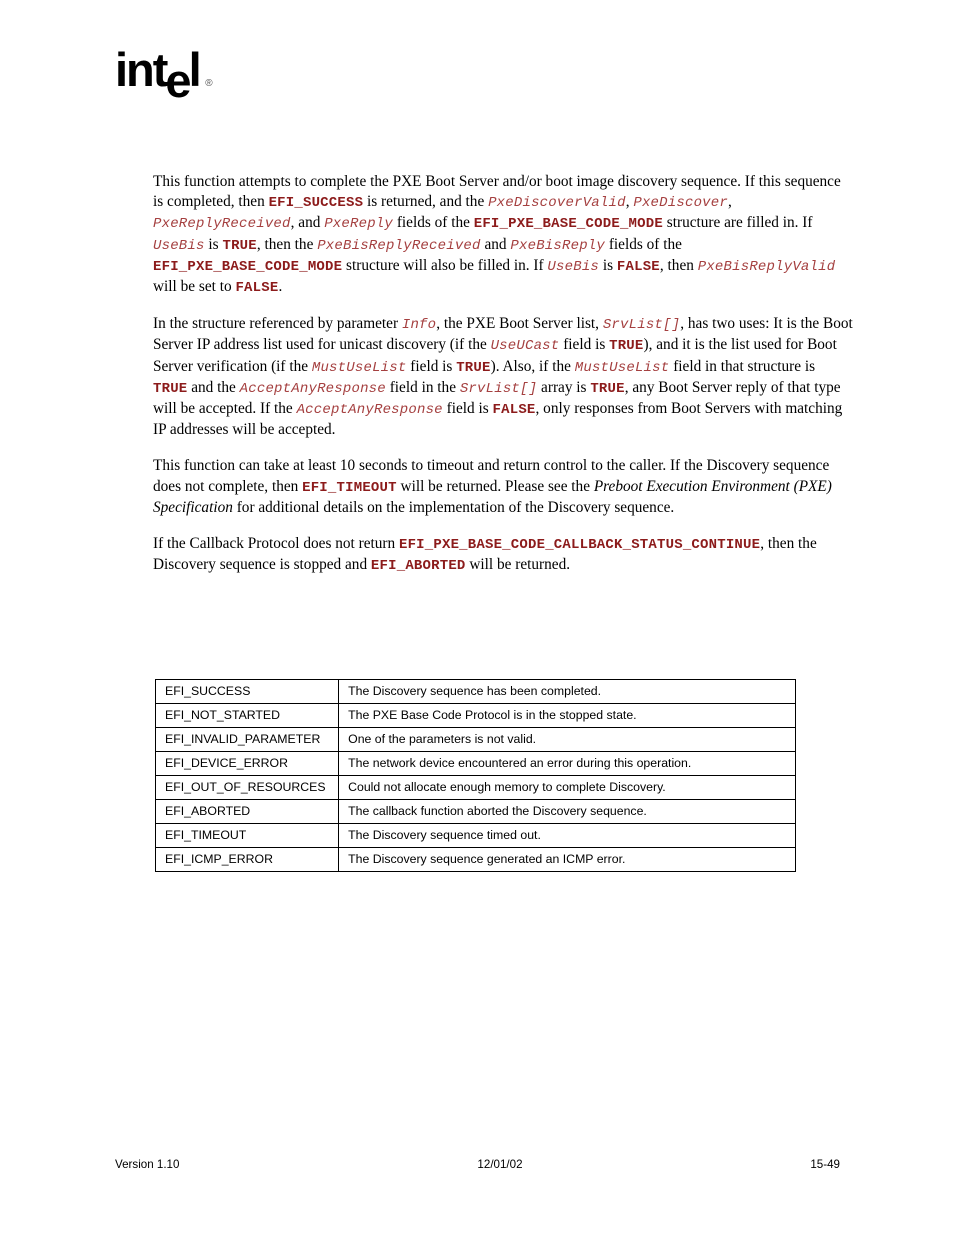  Describe the element at coordinates (573, 266) in the screenshot. I see `code-usebis-2: UseBis` at that location.